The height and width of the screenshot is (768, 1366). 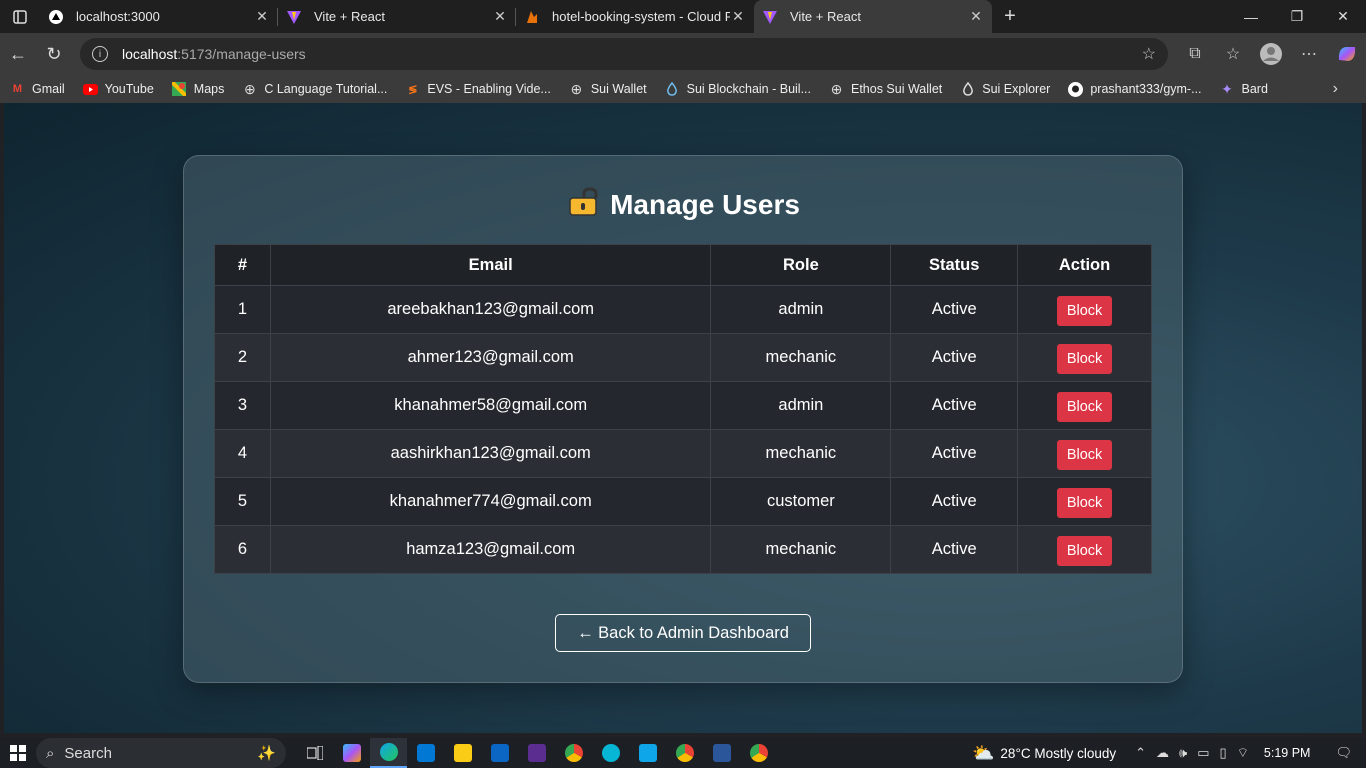 What do you see at coordinates (37, 89) in the screenshot?
I see `bookmark-gmail: M Gmail` at bounding box center [37, 89].